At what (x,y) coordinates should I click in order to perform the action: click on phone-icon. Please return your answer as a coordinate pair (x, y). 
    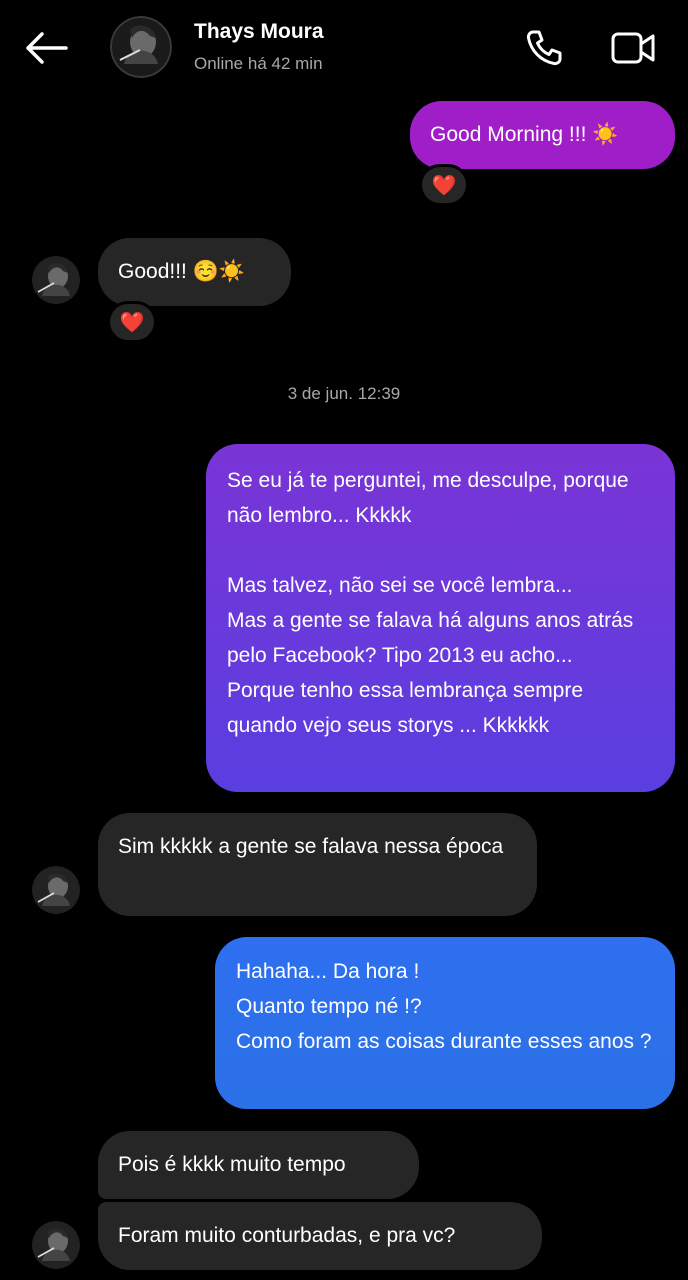
    Looking at the image, I should click on (544, 48).